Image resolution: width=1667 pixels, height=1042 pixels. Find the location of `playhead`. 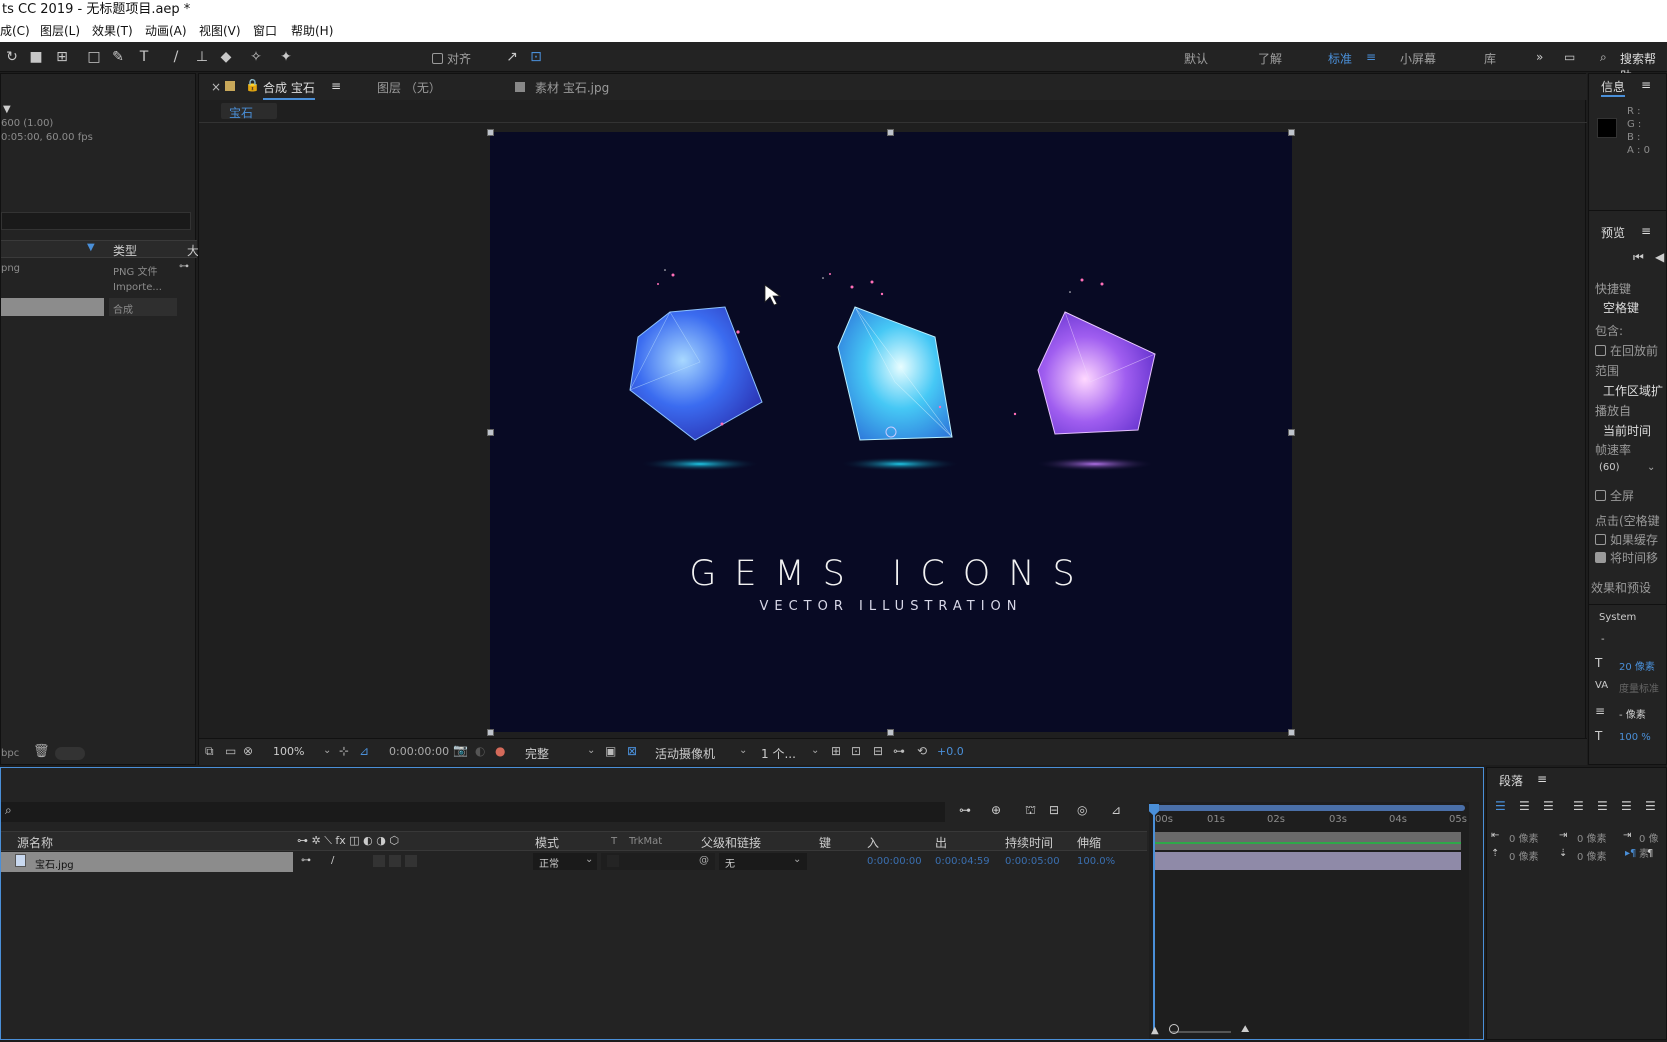

playhead is located at coordinates (1154, 920).